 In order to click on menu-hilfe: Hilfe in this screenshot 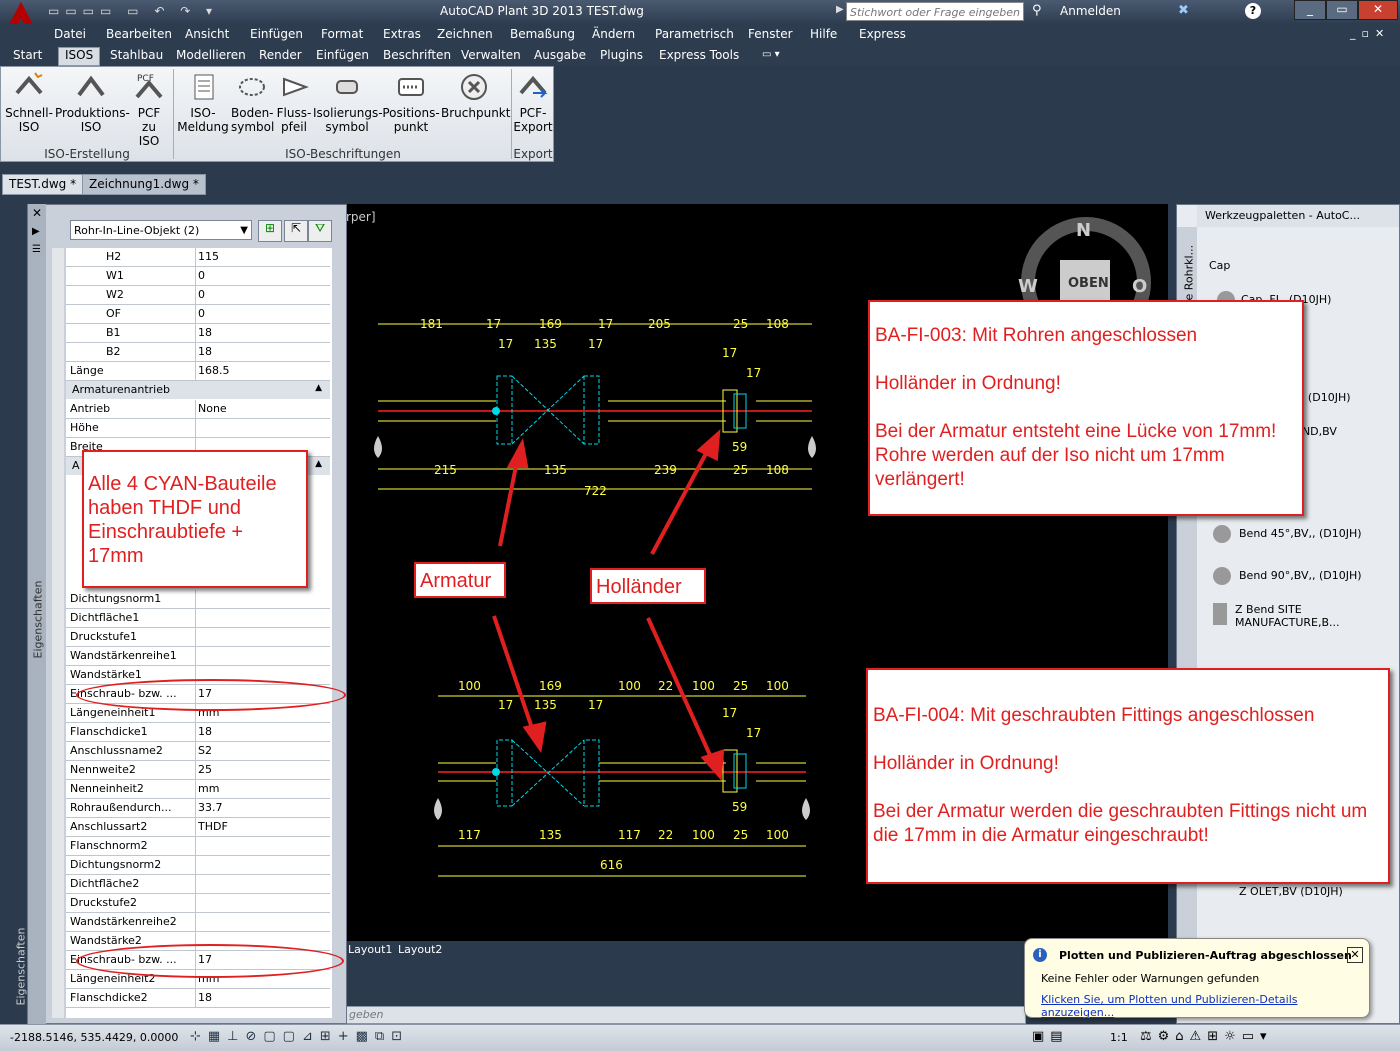, I will do `click(823, 34)`.